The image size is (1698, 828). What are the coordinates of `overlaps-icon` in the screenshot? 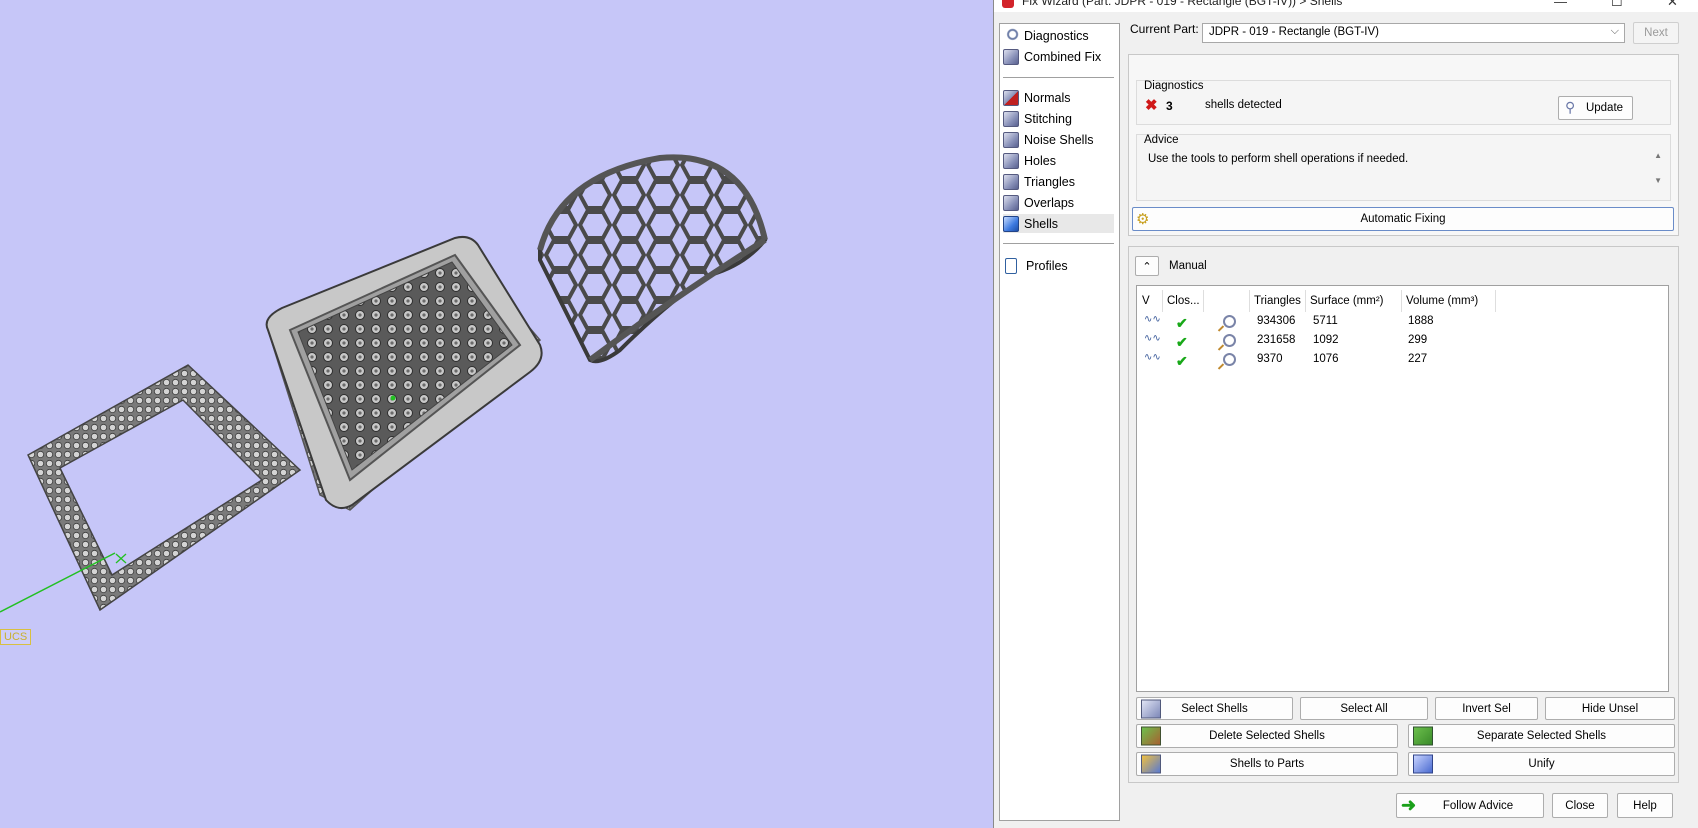 It's located at (1011, 202).